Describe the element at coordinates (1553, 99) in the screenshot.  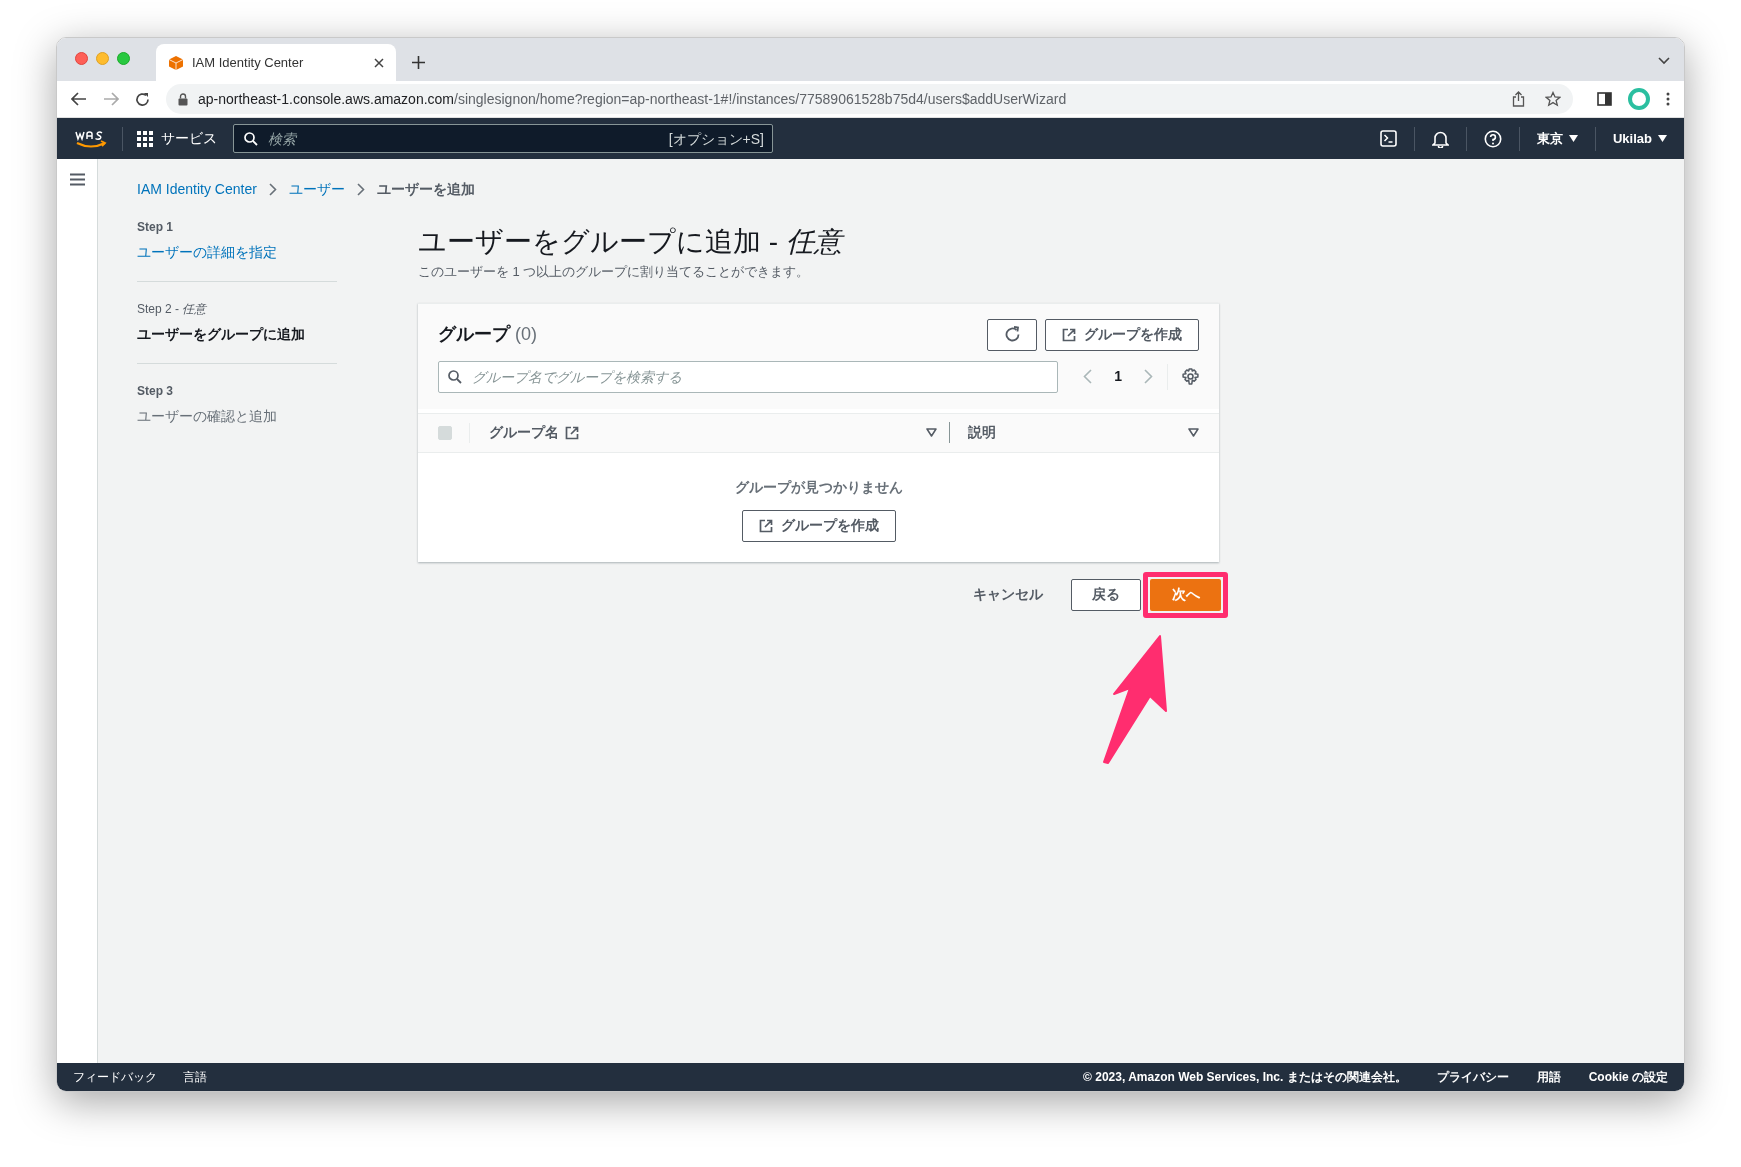
I see `bookmark-star-icon` at that location.